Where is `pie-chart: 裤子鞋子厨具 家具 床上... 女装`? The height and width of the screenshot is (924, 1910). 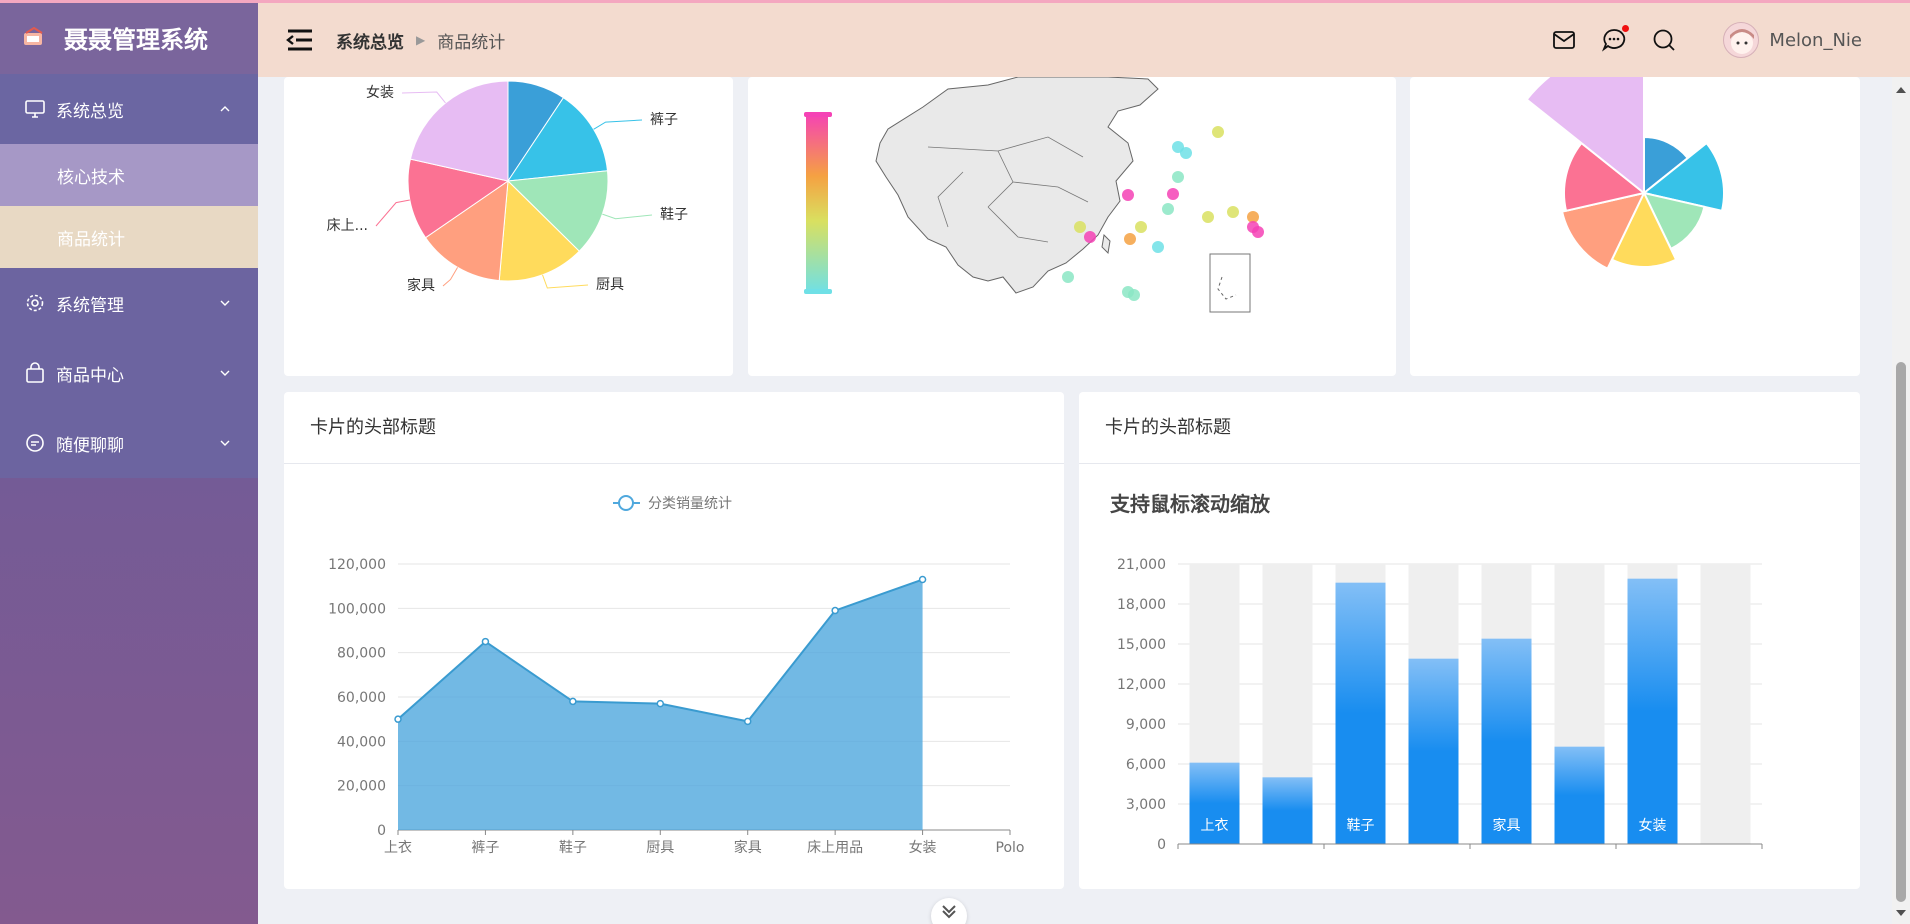 pie-chart: 裤子鞋子厨具 家具 床上... 女装 is located at coordinates (507, 187).